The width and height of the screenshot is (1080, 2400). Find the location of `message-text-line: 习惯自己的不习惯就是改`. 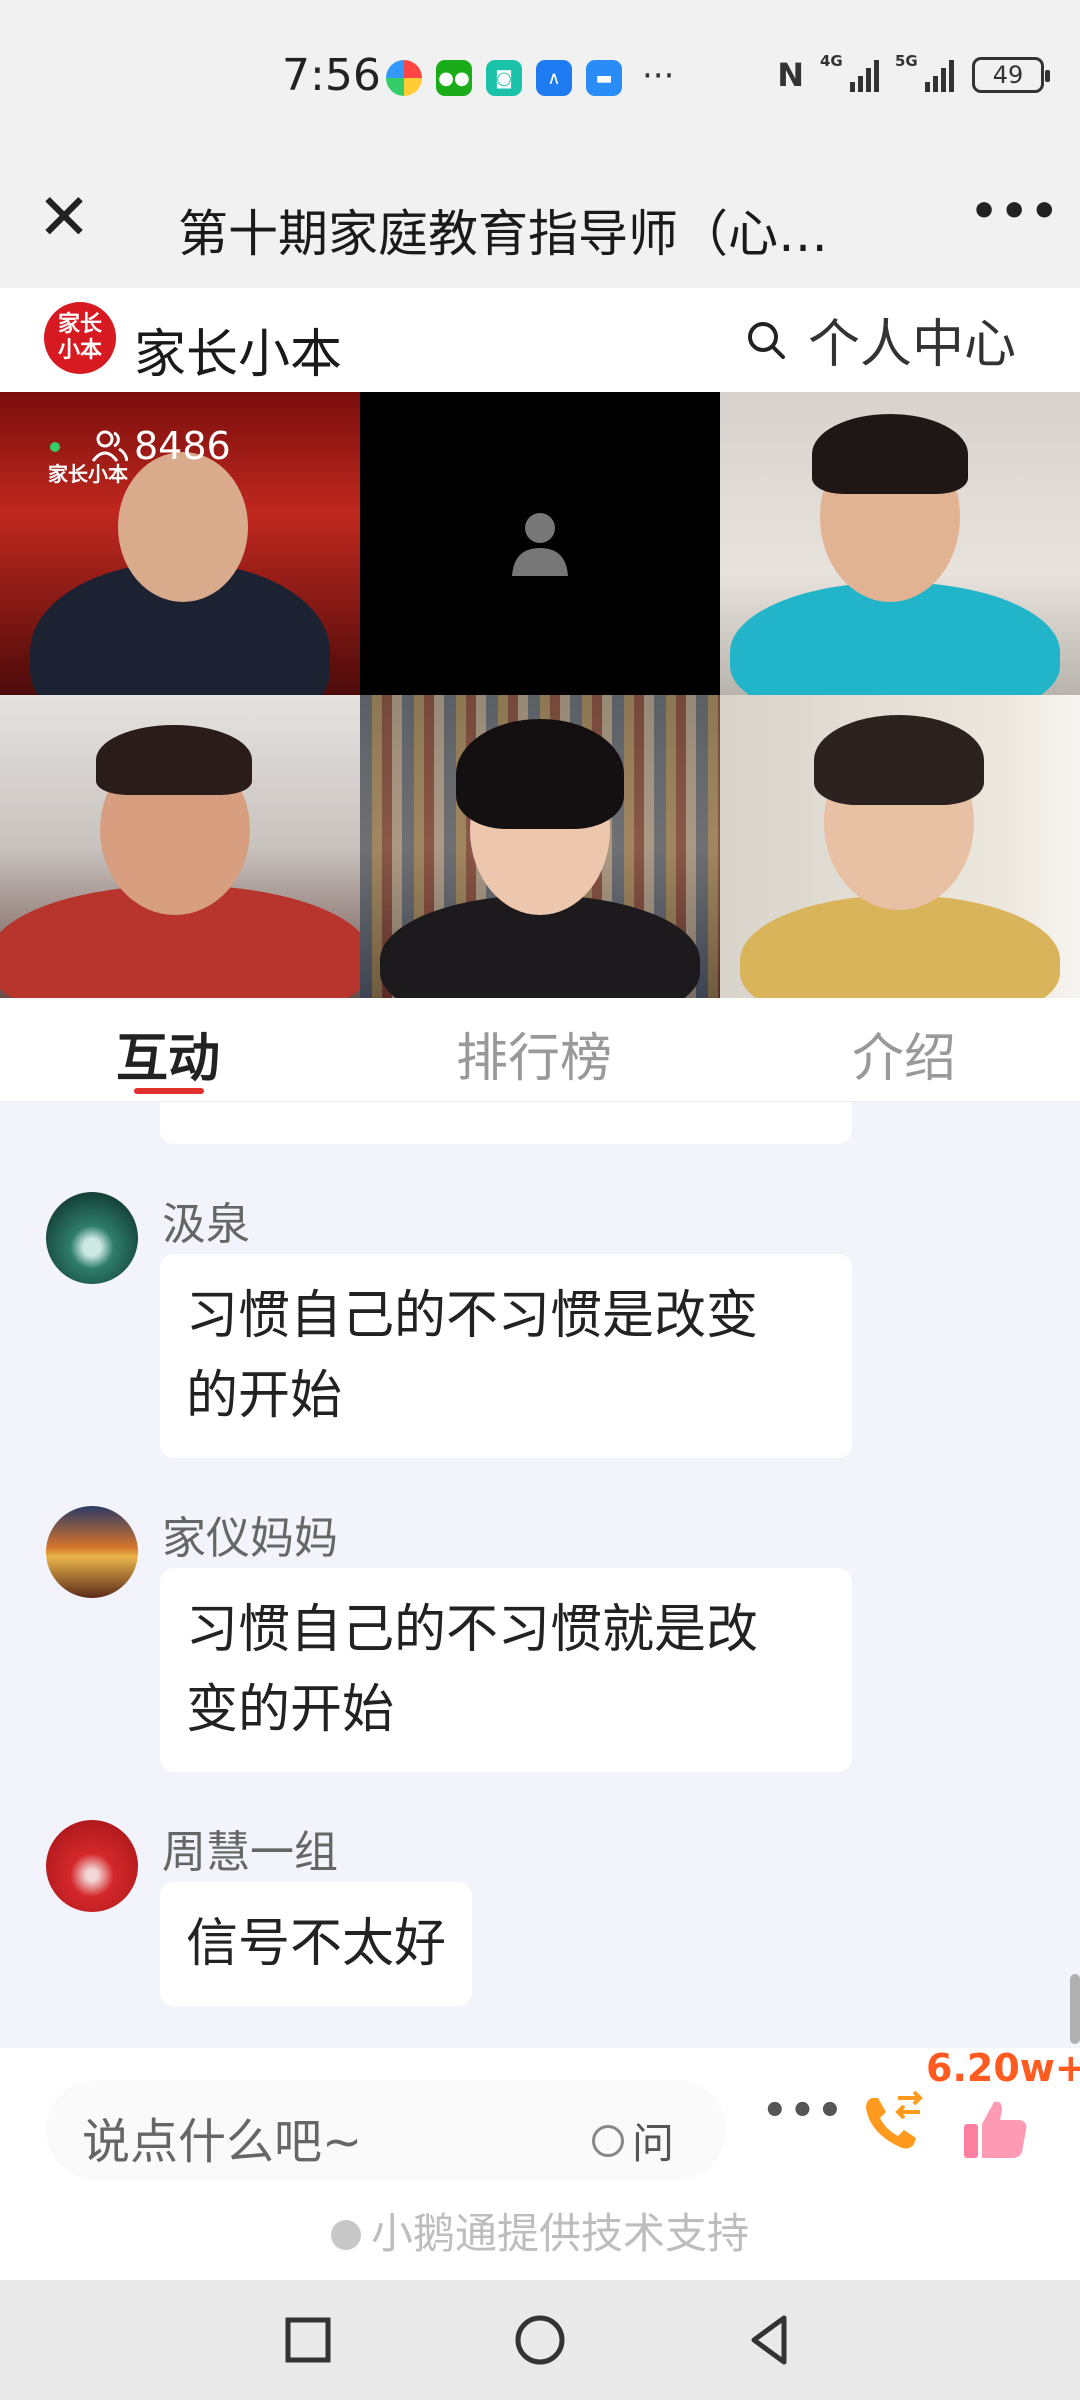

message-text-line: 习惯自己的不习惯就是改 is located at coordinates (472, 1630).